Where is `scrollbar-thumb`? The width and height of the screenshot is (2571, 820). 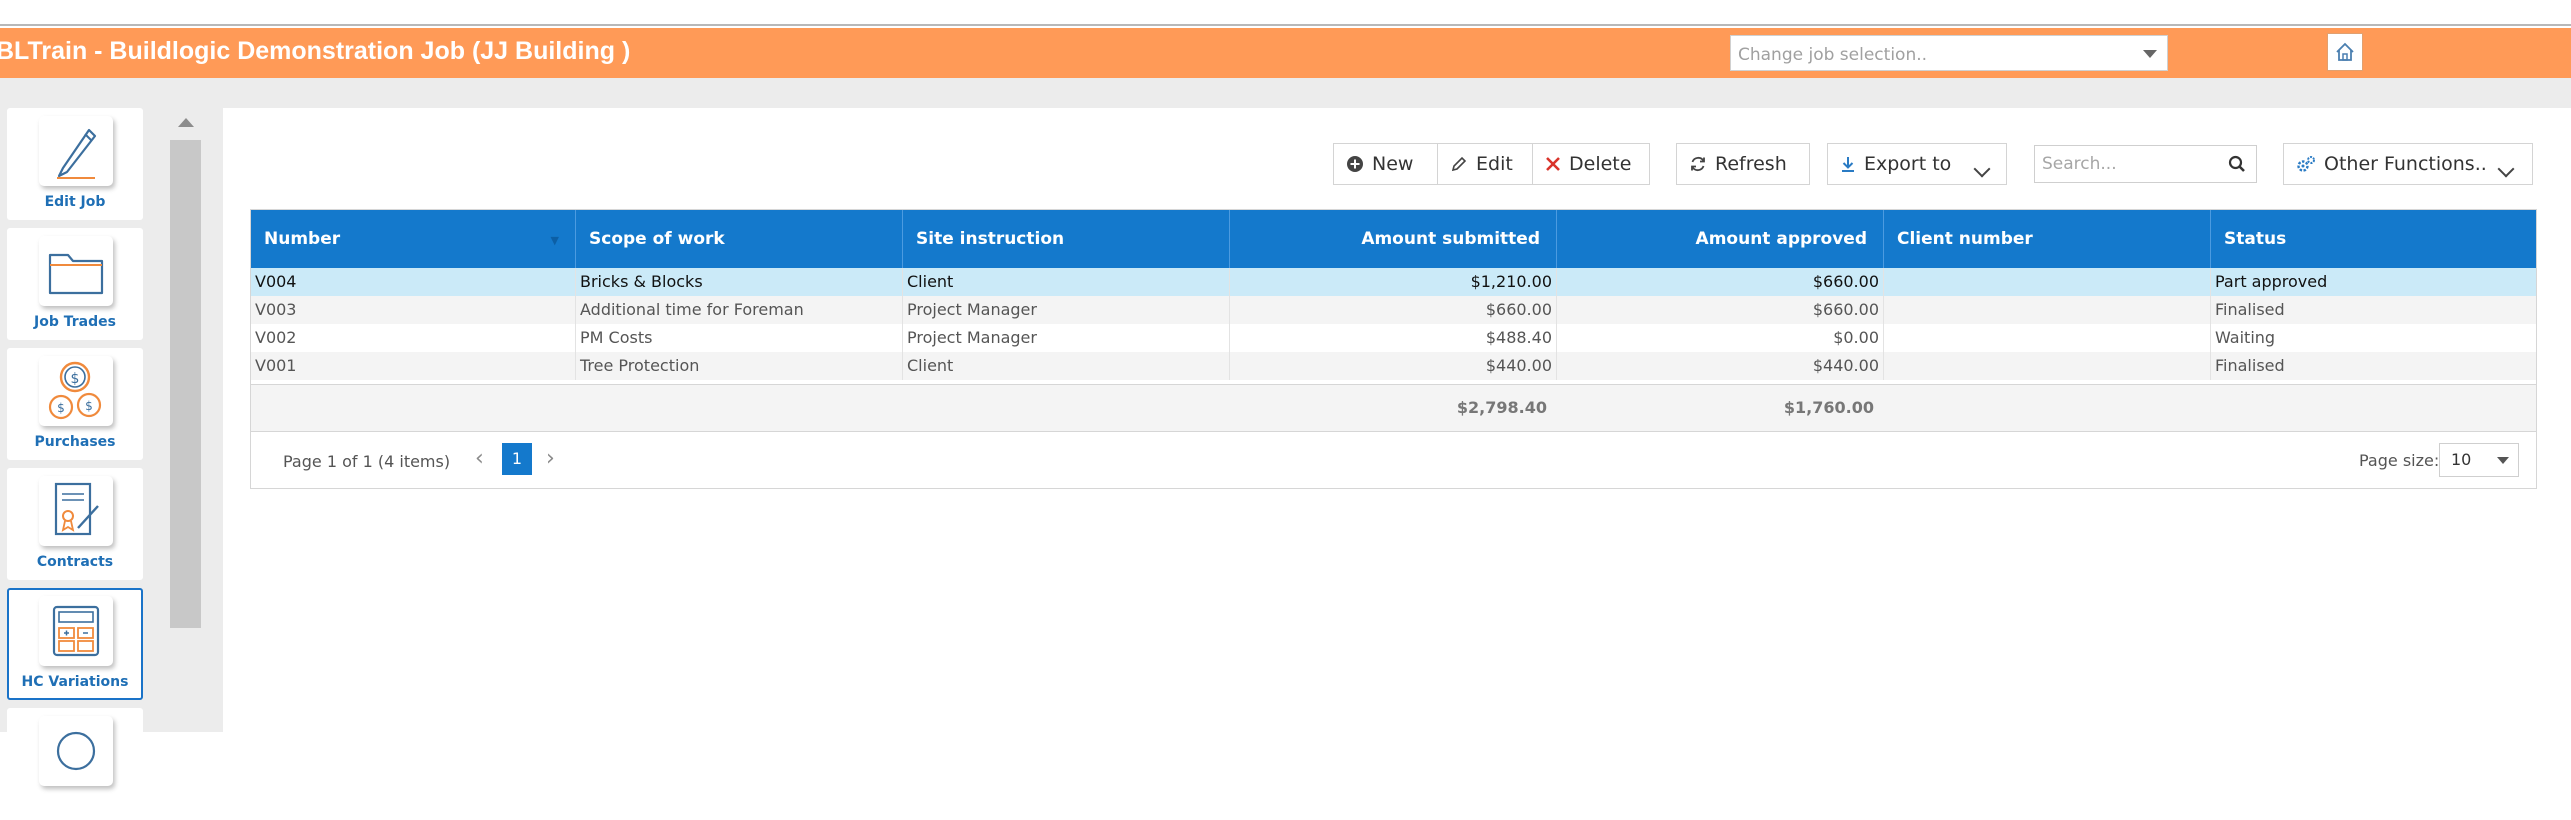 scrollbar-thumb is located at coordinates (185, 384).